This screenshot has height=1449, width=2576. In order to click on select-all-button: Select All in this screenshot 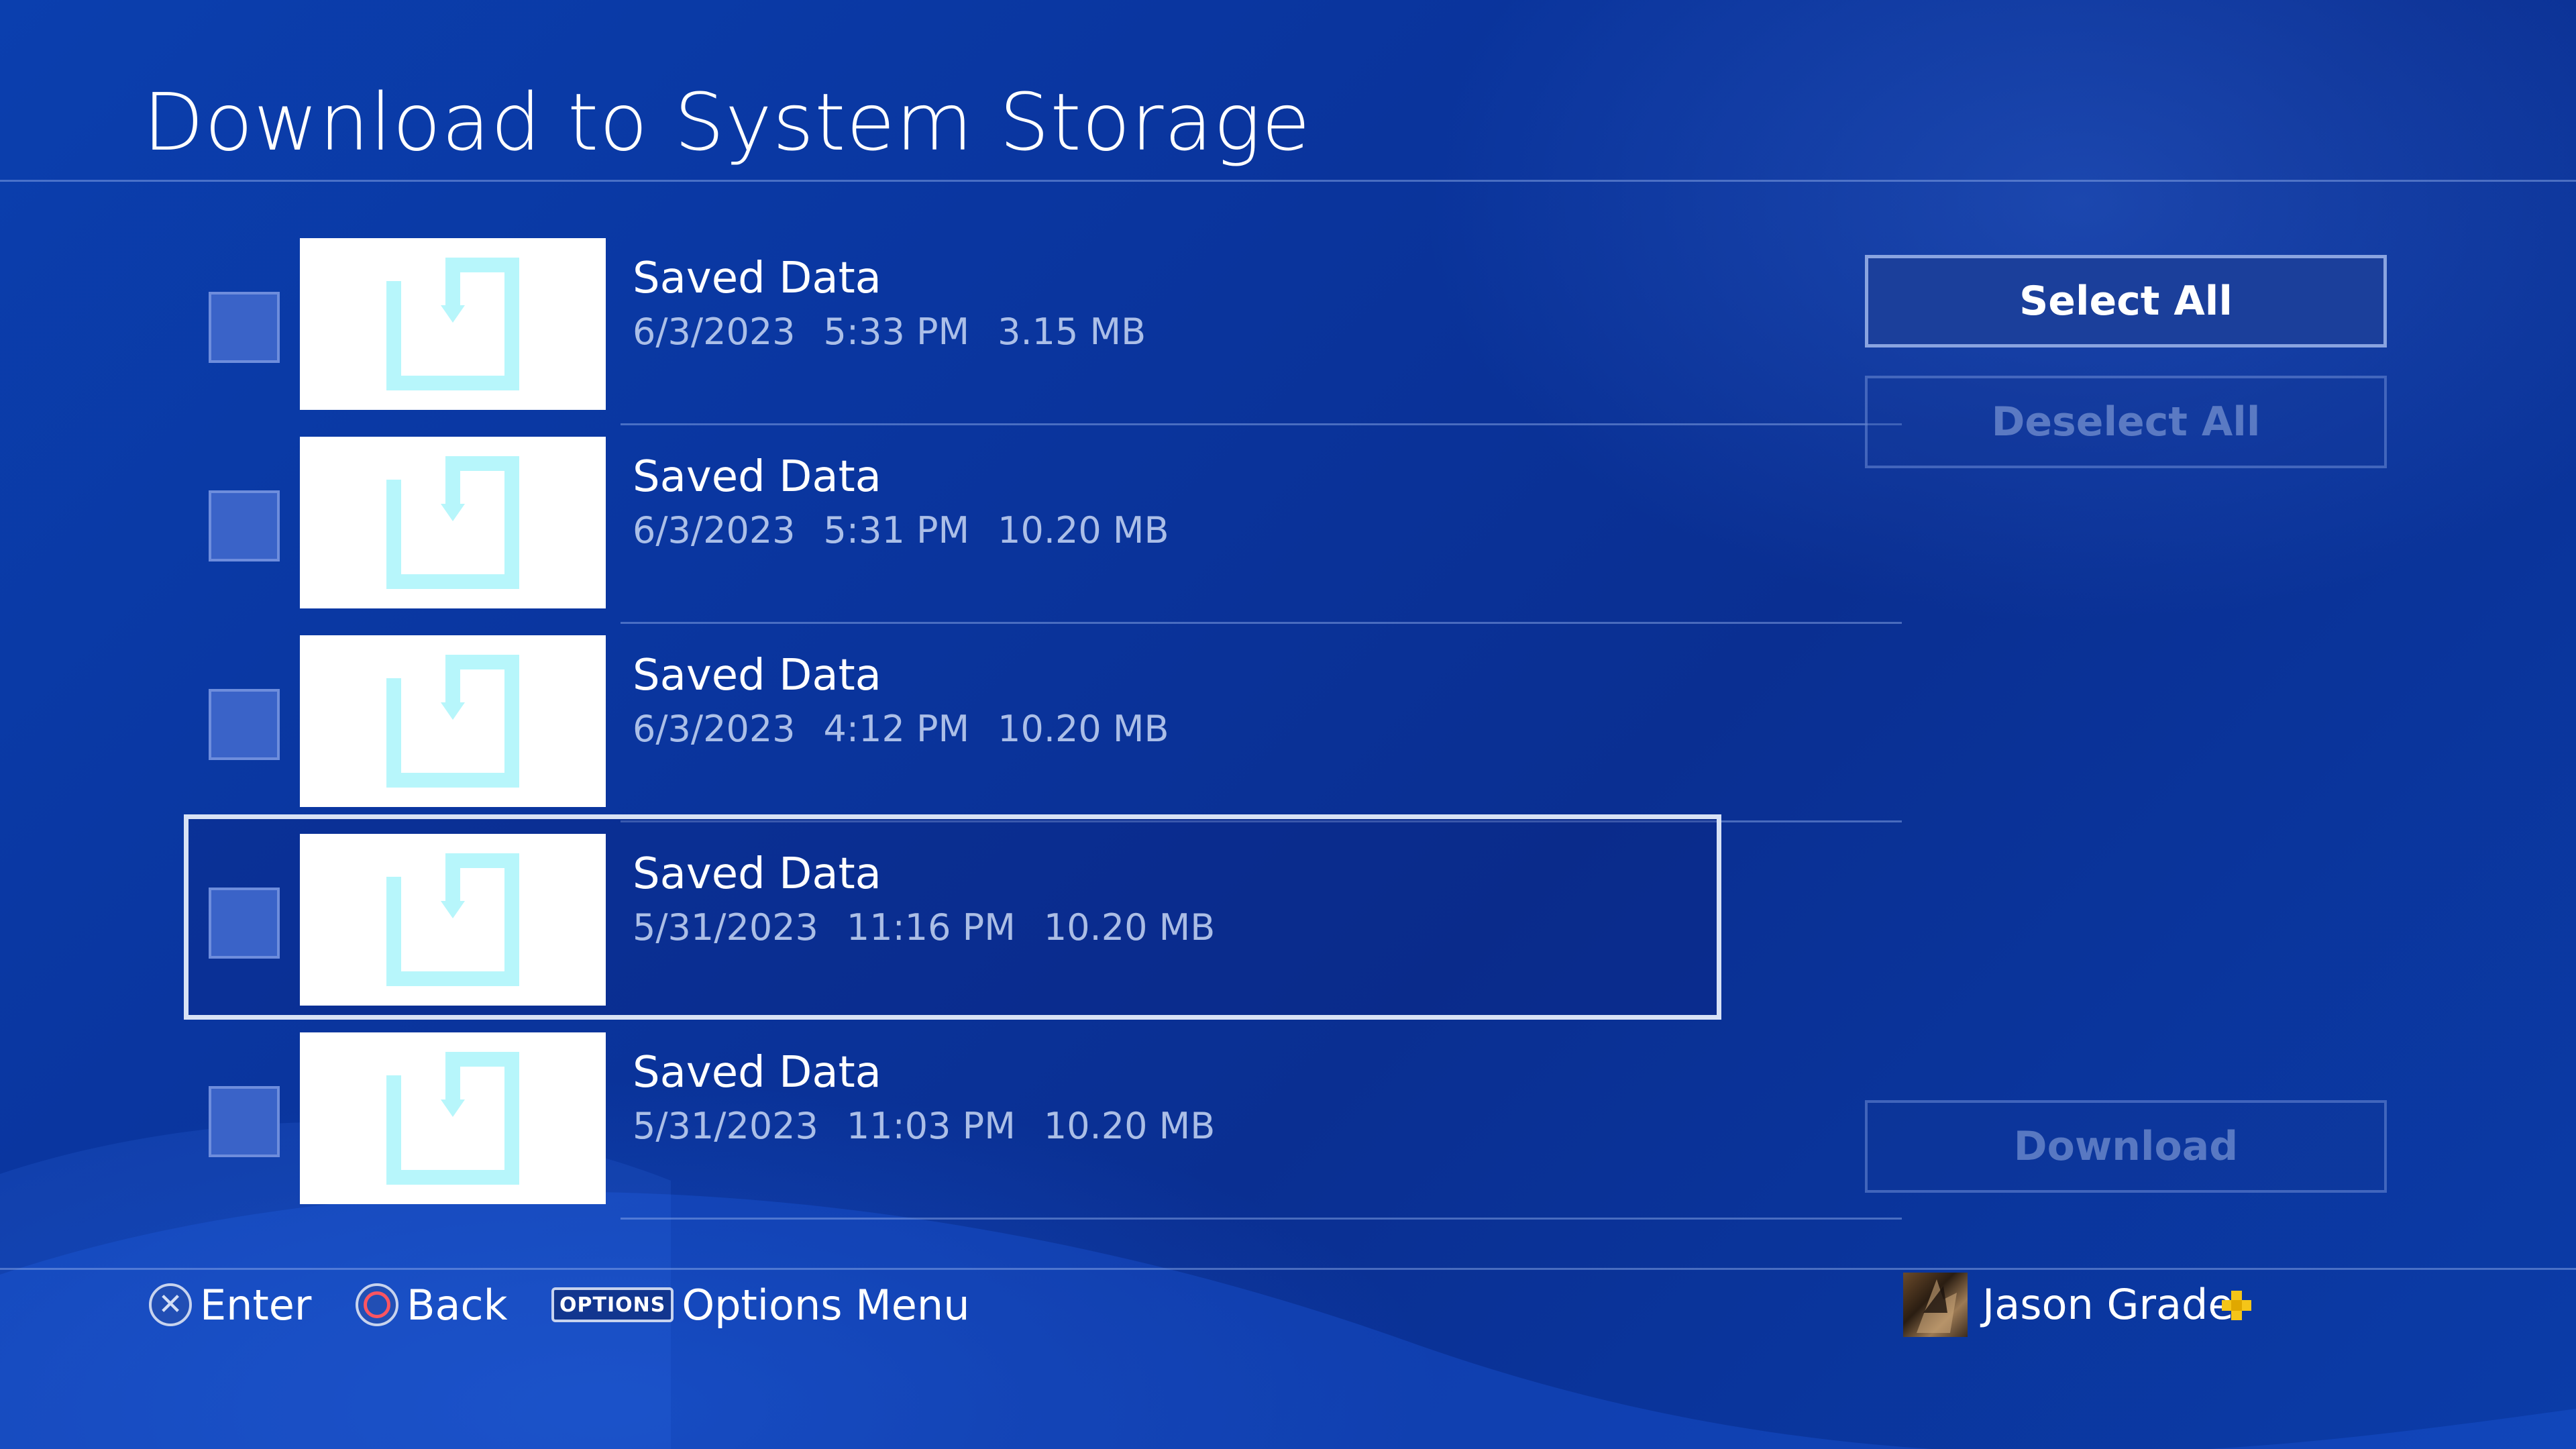, I will do `click(2126, 301)`.